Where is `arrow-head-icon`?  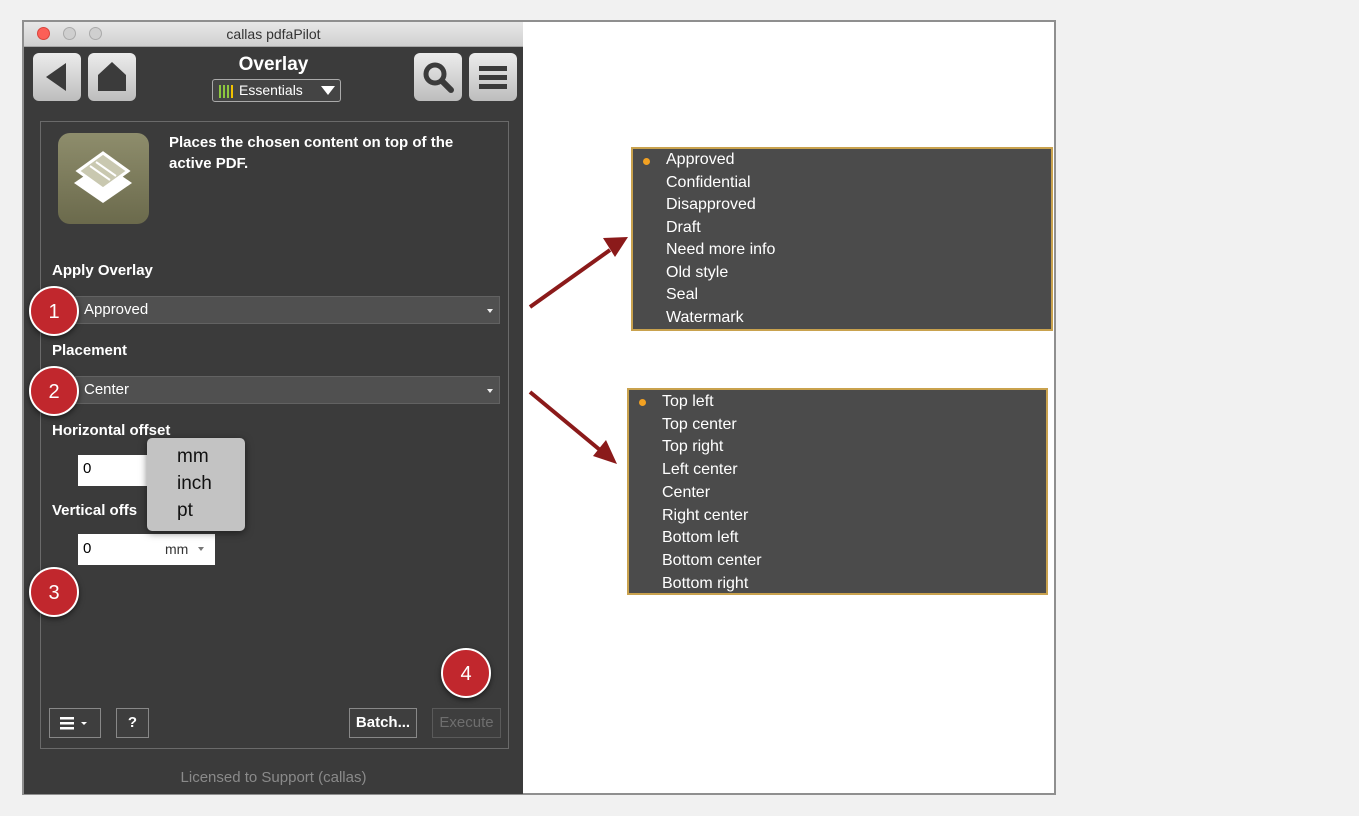
arrow-head-icon is located at coordinates (605, 452).